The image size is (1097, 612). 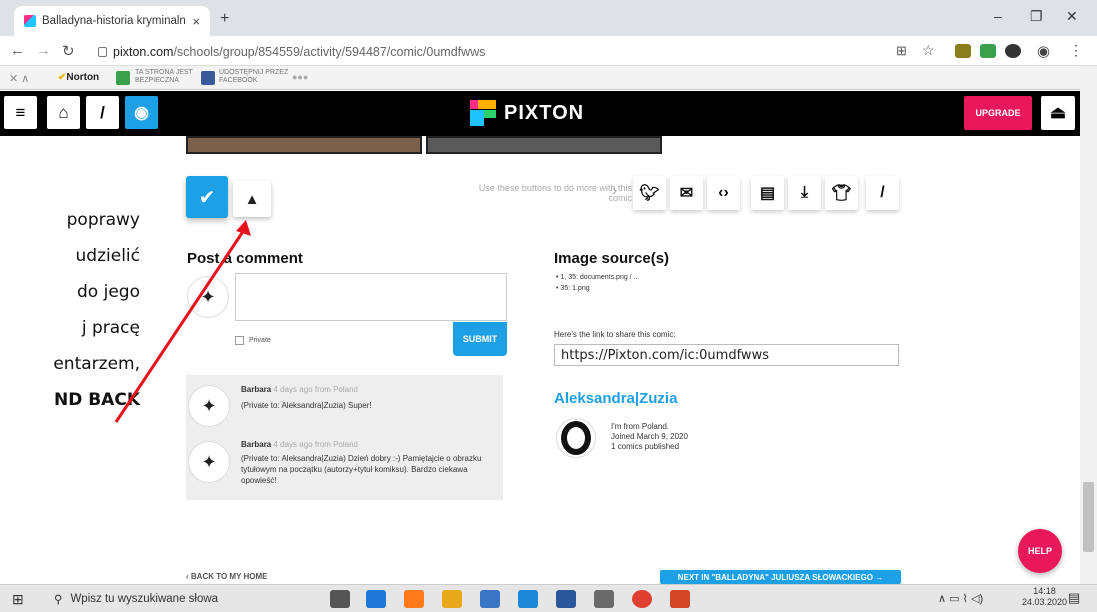 I want to click on doc-text-line: udzielić, so click(x=107, y=256).